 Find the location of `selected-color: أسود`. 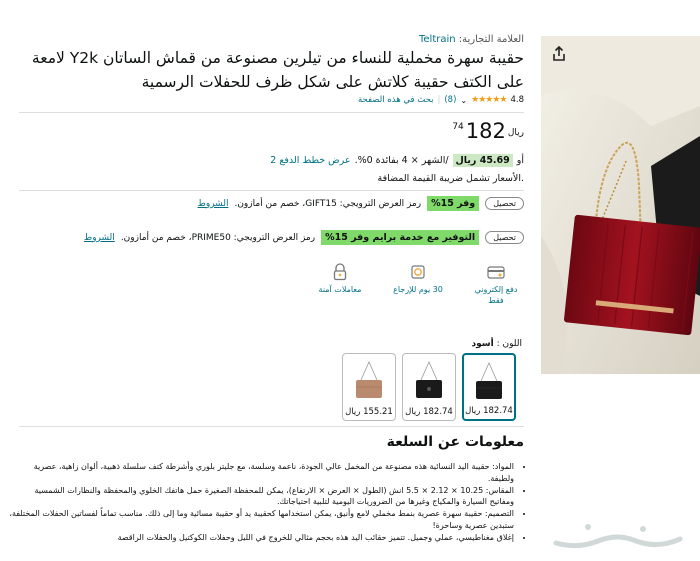

selected-color: أسود is located at coordinates (482, 344).